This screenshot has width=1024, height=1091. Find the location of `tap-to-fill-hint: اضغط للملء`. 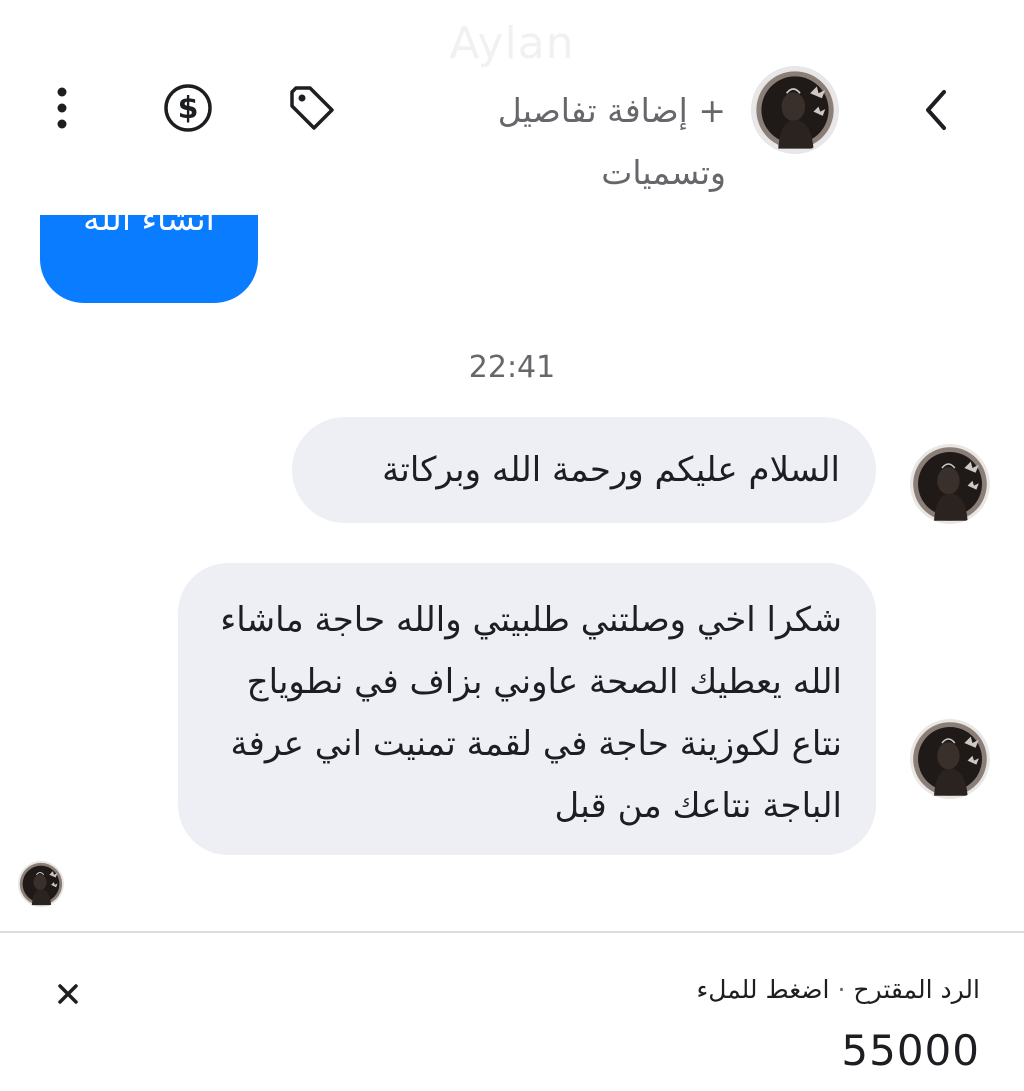

tap-to-fill-hint: اضغط للملء is located at coordinates (763, 989).